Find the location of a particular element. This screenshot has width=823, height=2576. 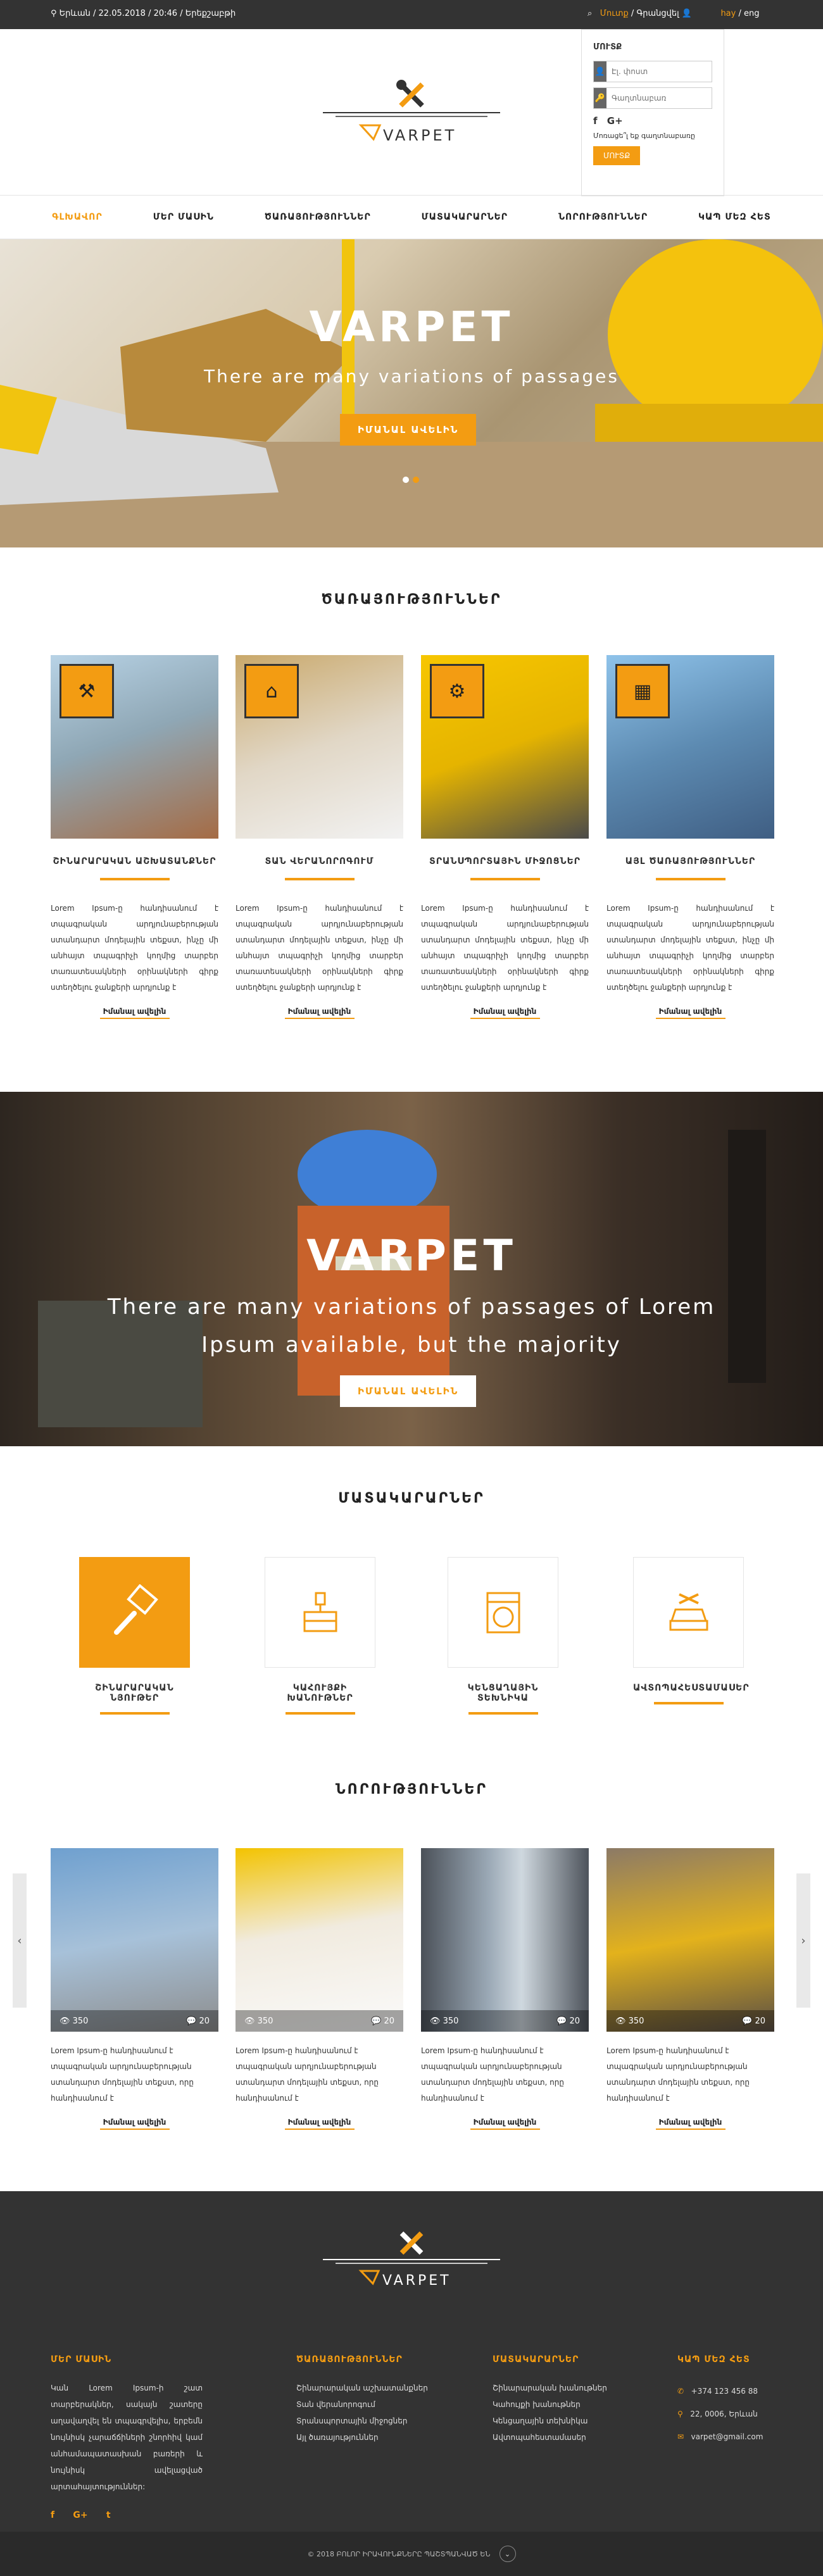

banner-title: VARPET is located at coordinates (411, 1256).